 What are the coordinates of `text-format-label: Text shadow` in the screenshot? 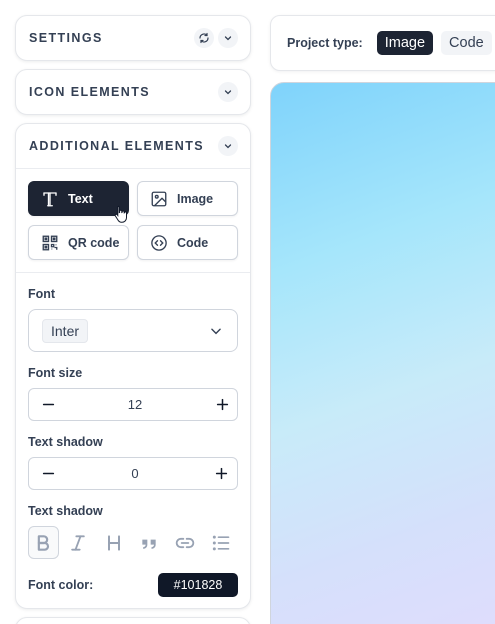 It's located at (65, 511).